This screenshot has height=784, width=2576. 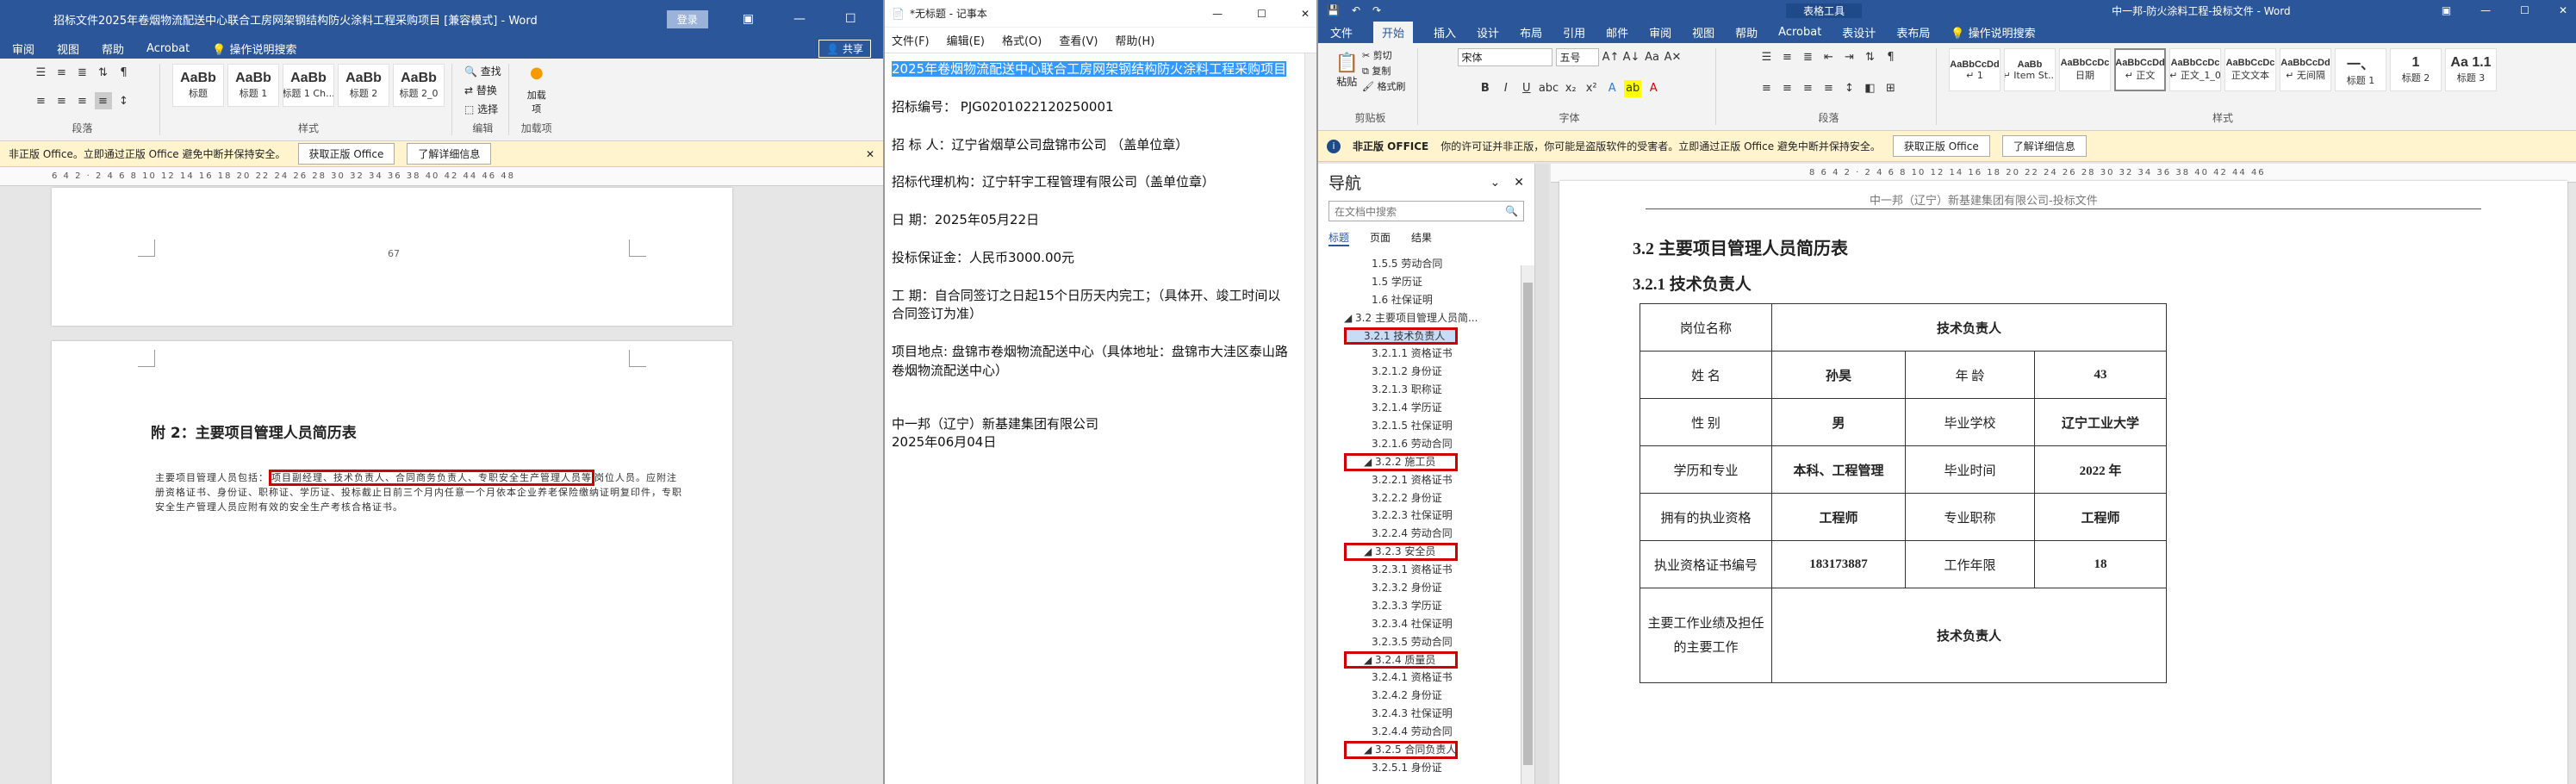 I want to click on nav-heading-item: 3.2.1.6 劳动合同, so click(x=1439, y=444).